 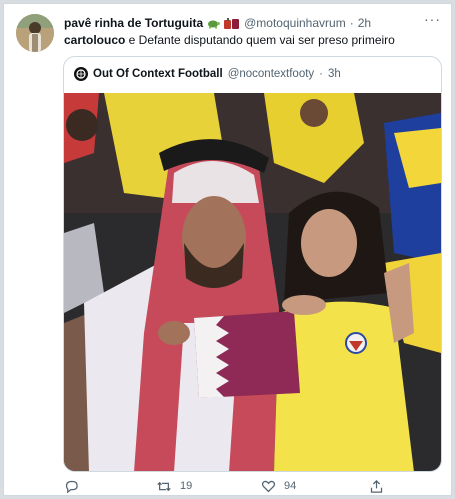 What do you see at coordinates (364, 23) in the screenshot?
I see `tweet-time: 2h` at bounding box center [364, 23].